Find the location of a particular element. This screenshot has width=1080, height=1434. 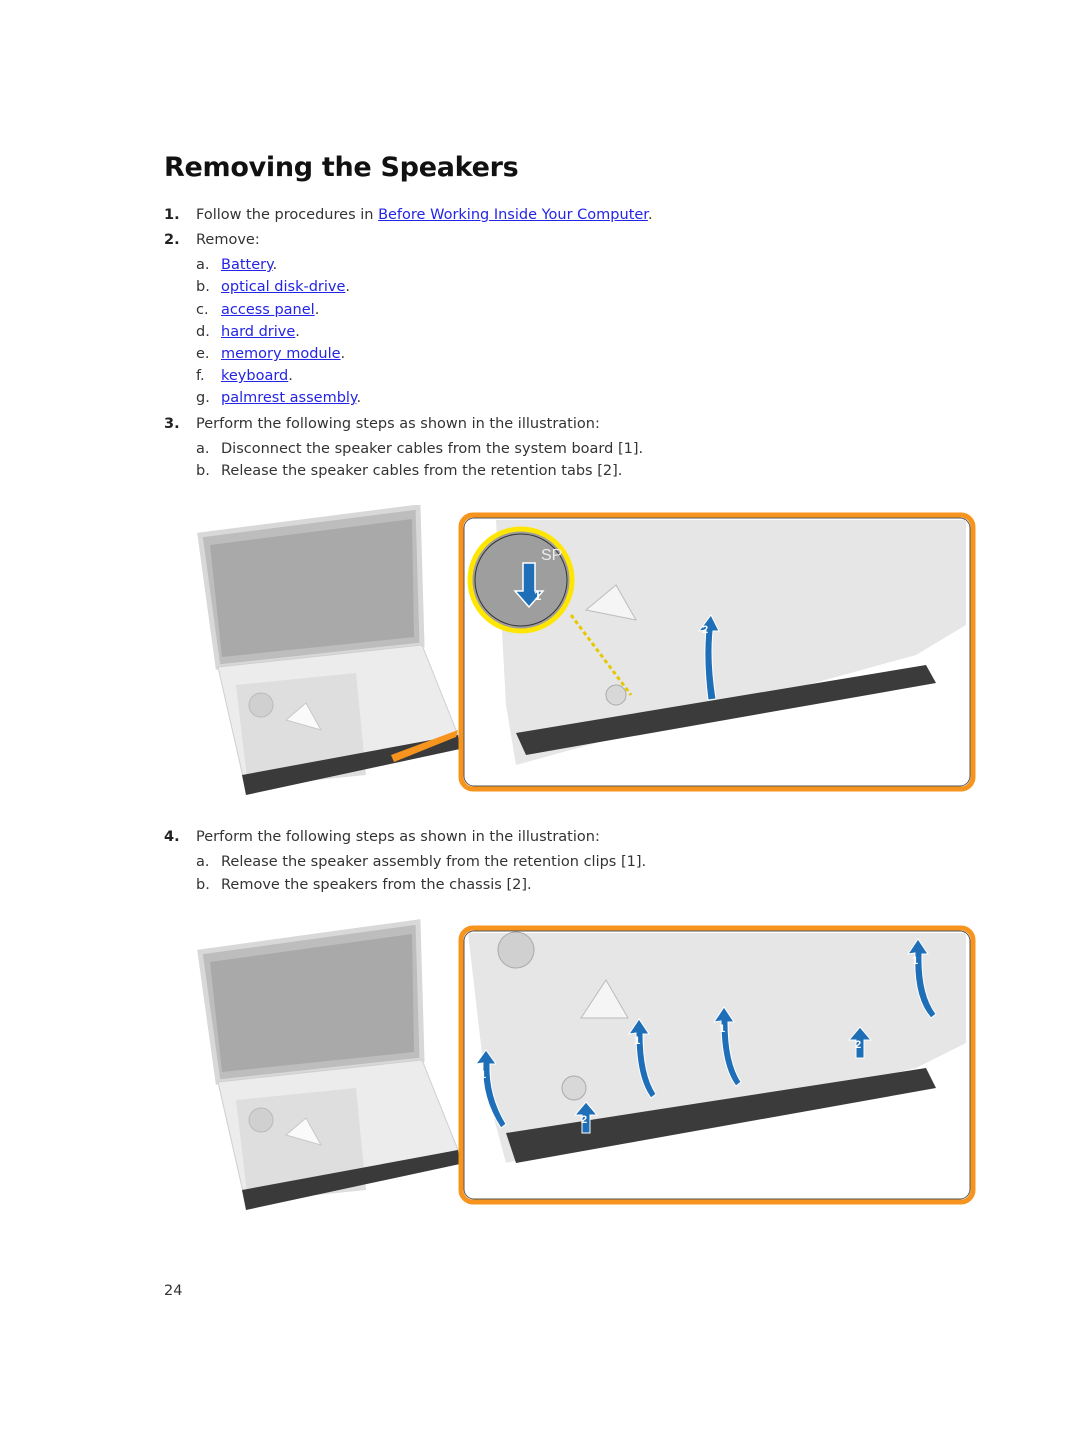

remove-item-battery: a. Battery. is located at coordinates (236, 265).